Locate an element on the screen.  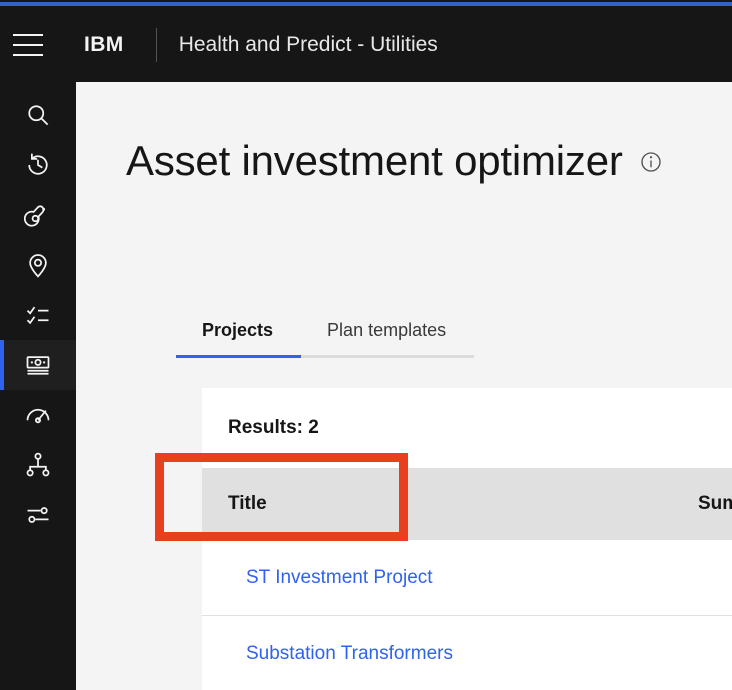
sidebar-item-history is located at coordinates (38, 165).